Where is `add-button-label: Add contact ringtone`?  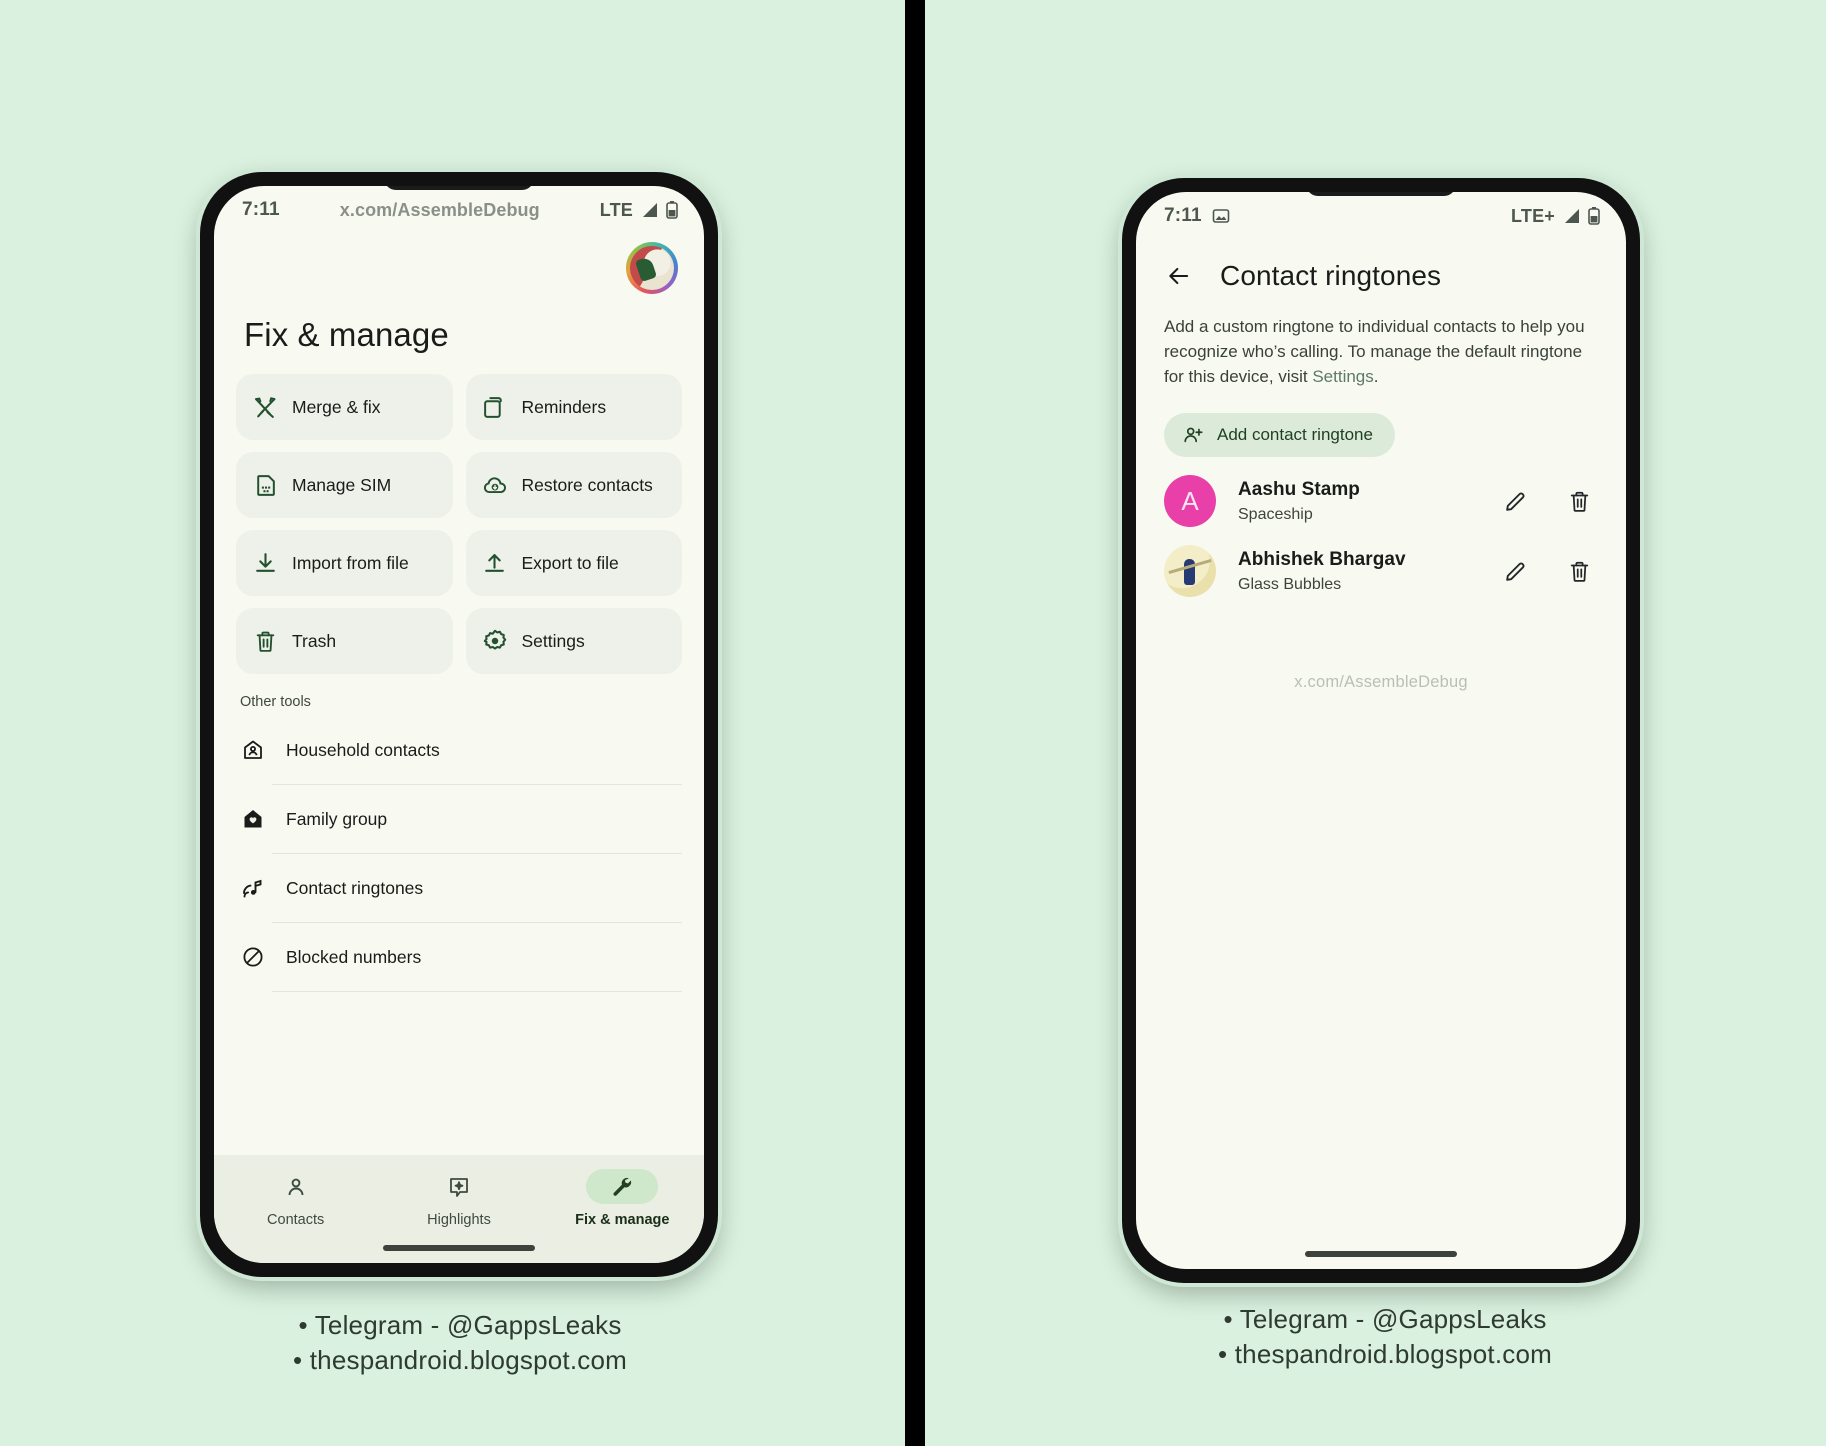
add-button-label: Add contact ringtone is located at coordinates (1295, 435).